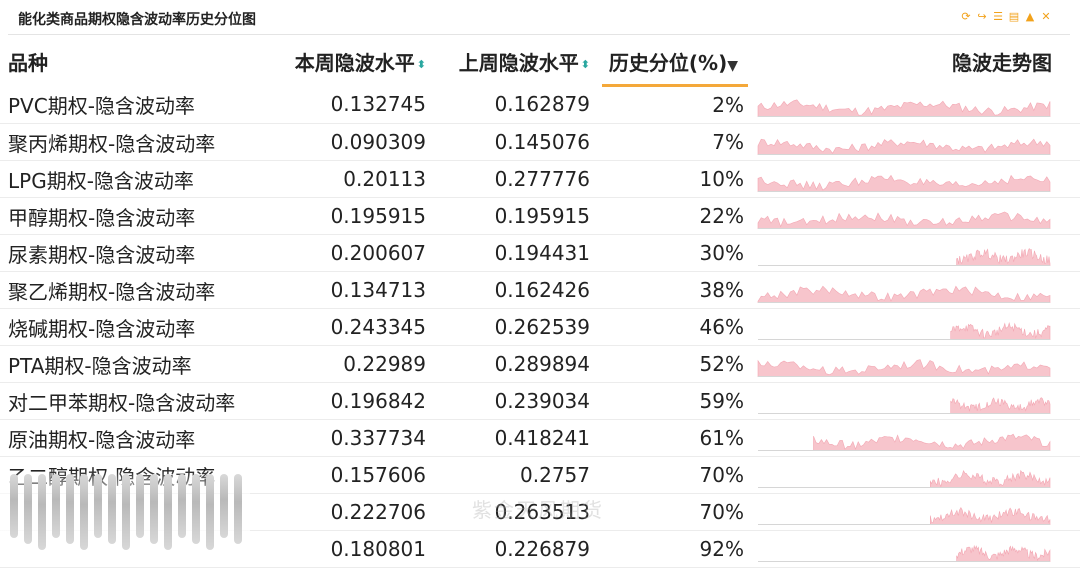 This screenshot has width=1080, height=568. What do you see at coordinates (136, 290) in the screenshot?
I see `row-name: 聚乙烯期权-隐含波动率` at bounding box center [136, 290].